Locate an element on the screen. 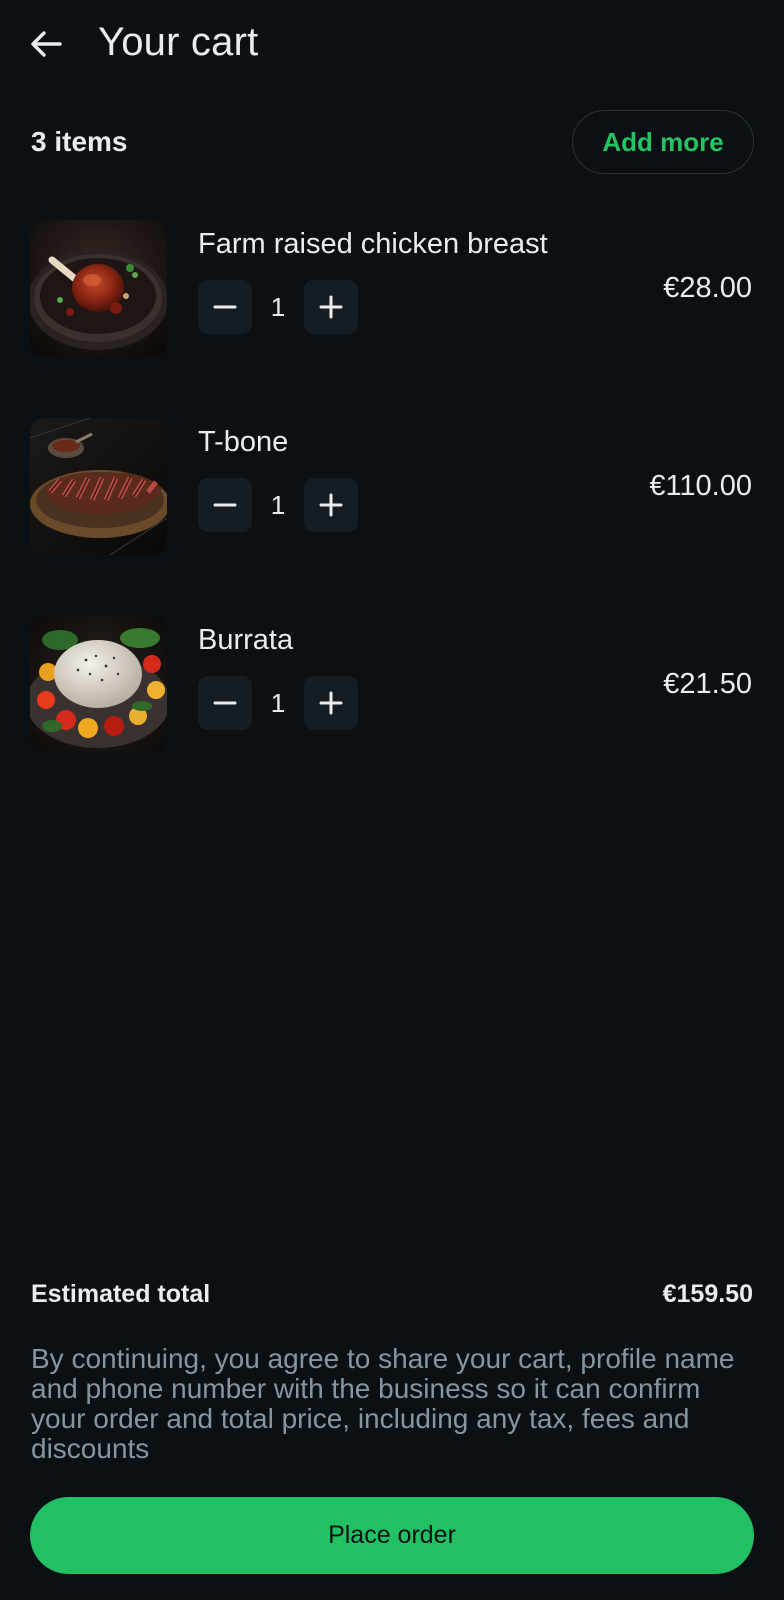  burrata-dish-image is located at coordinates (98, 684).